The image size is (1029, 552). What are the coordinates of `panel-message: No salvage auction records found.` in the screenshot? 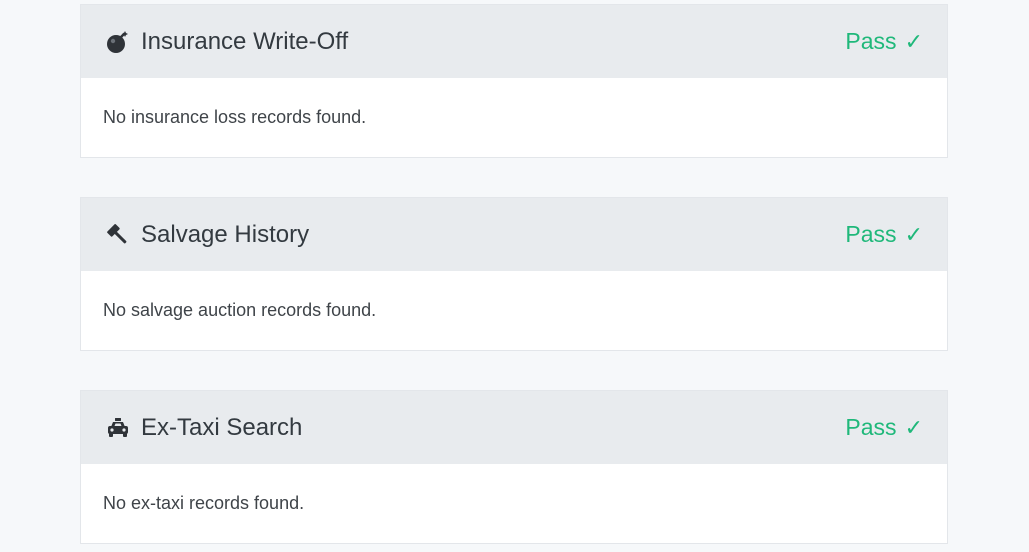 It's located at (240, 310).